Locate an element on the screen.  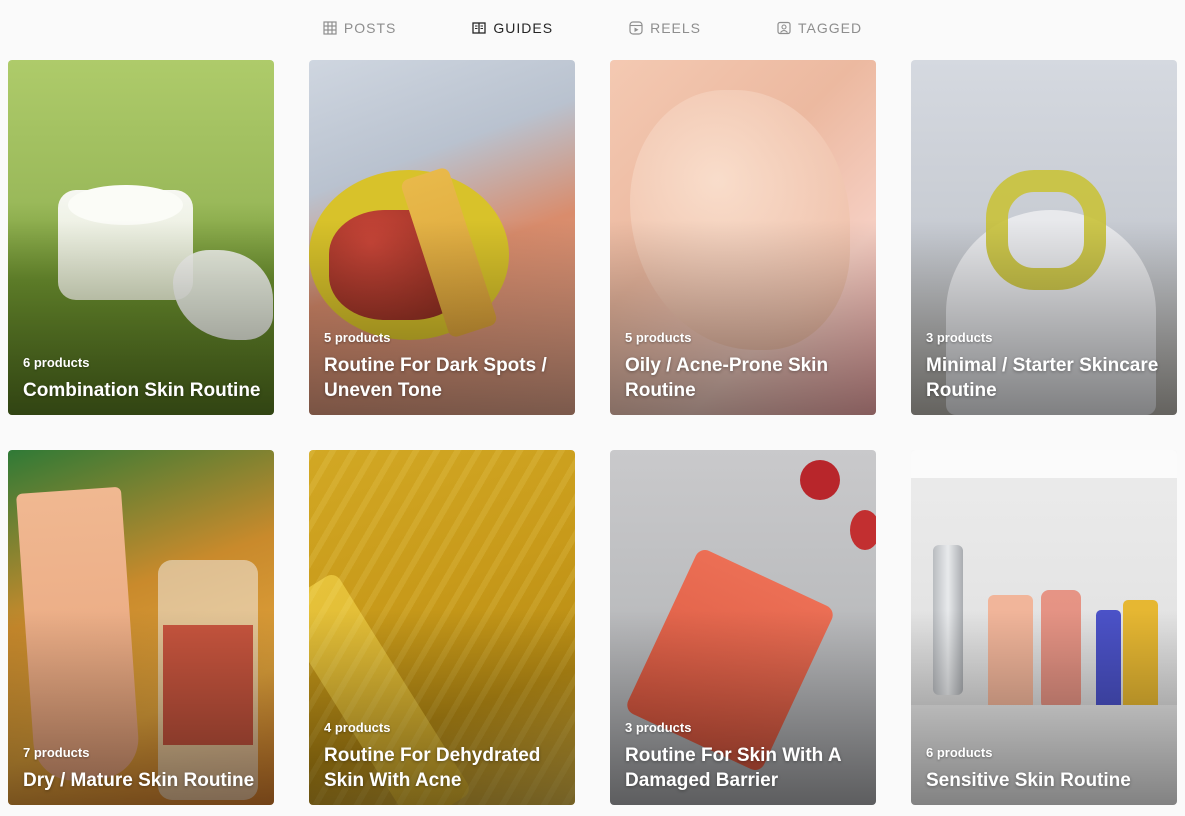
guide-title: Dry / Mature Skin Routine is located at coordinates (139, 780).